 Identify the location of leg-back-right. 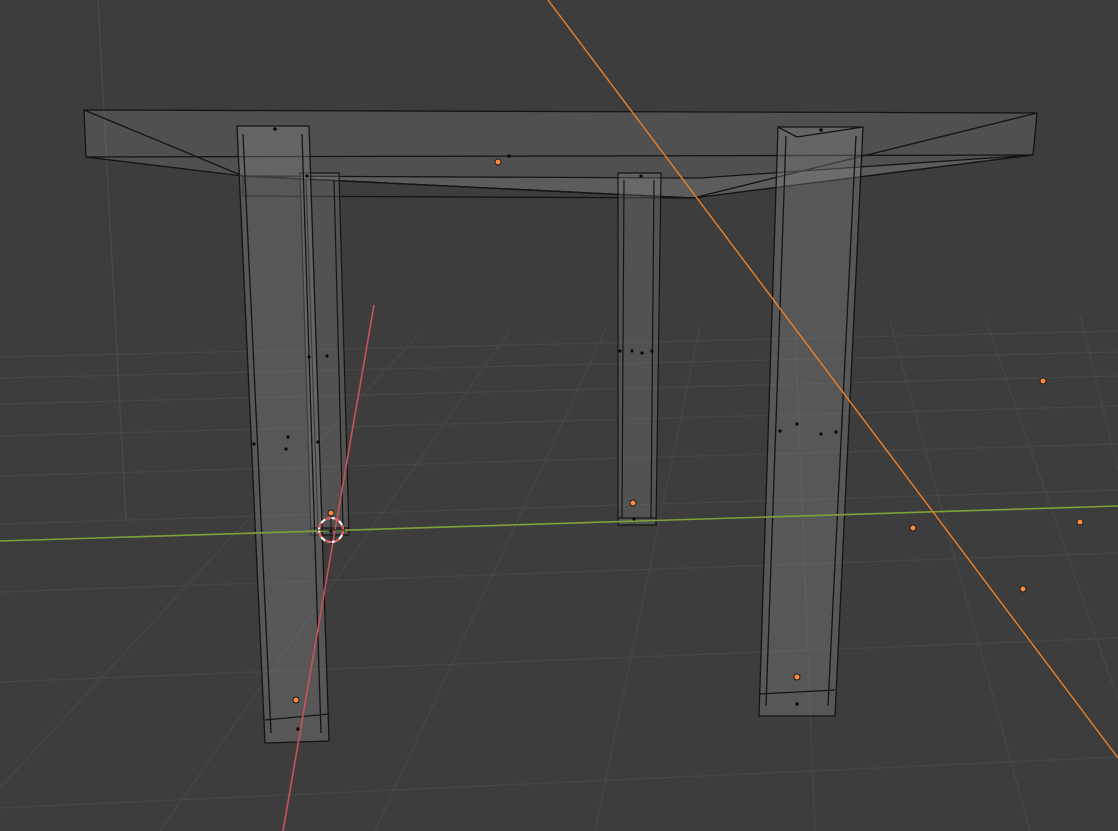
(639, 349).